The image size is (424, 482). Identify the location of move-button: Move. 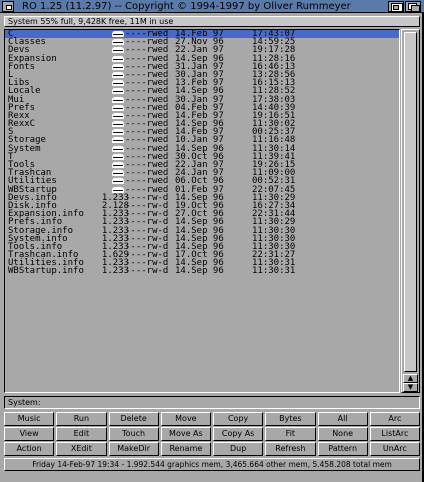
(185, 419).